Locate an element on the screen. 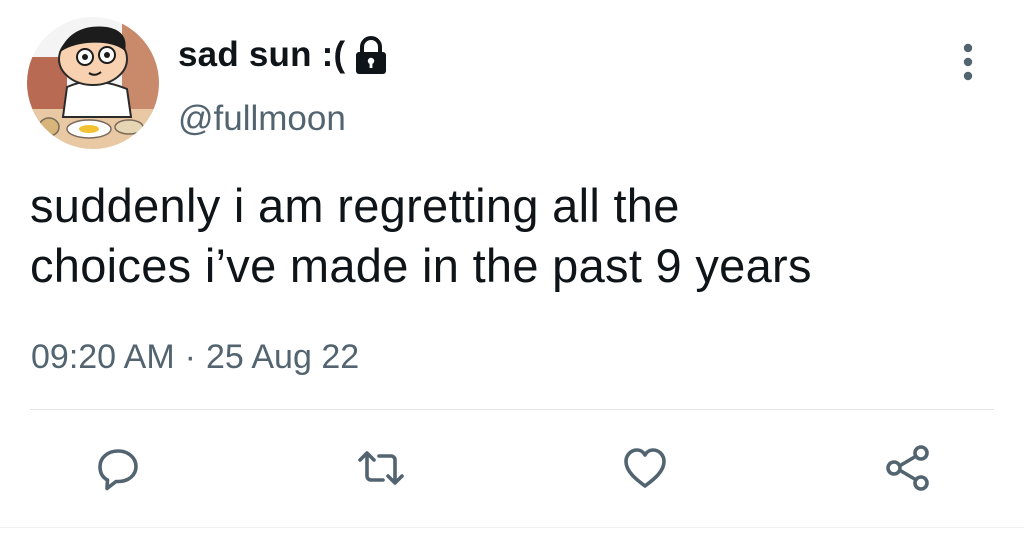 The width and height of the screenshot is (1024, 544). retweet-button is located at coordinates (381, 468).